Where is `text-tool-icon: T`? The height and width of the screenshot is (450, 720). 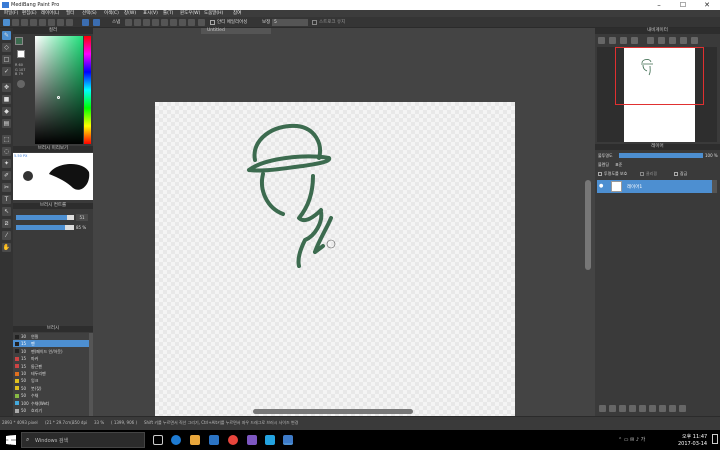
text-tool-icon: T is located at coordinates (6, 199).